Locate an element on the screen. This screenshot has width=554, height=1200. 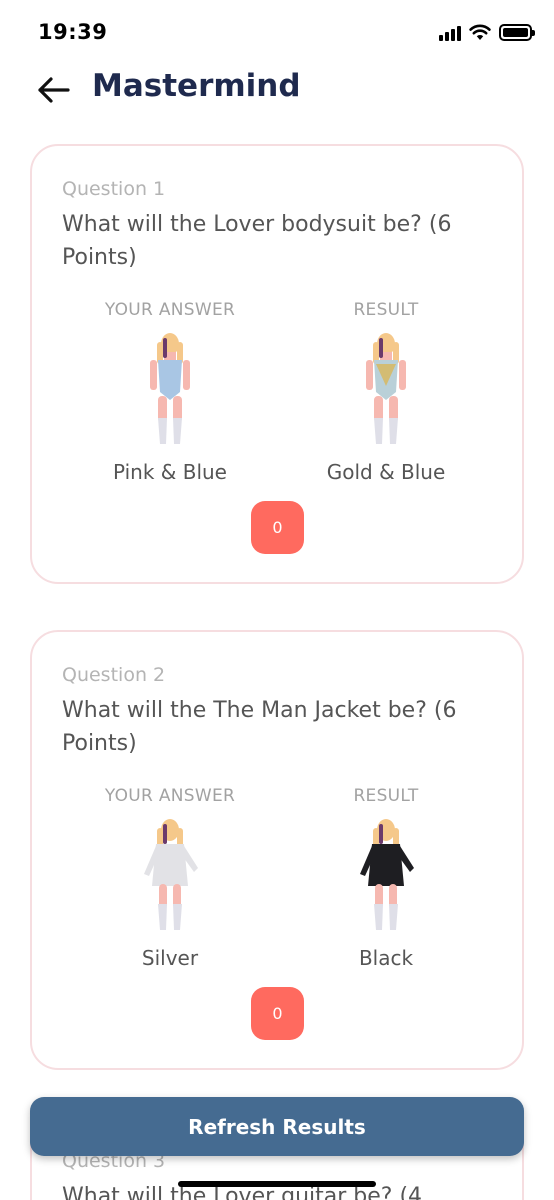
outfit-bodysuit-pink-blue-image is located at coordinates (170, 388).